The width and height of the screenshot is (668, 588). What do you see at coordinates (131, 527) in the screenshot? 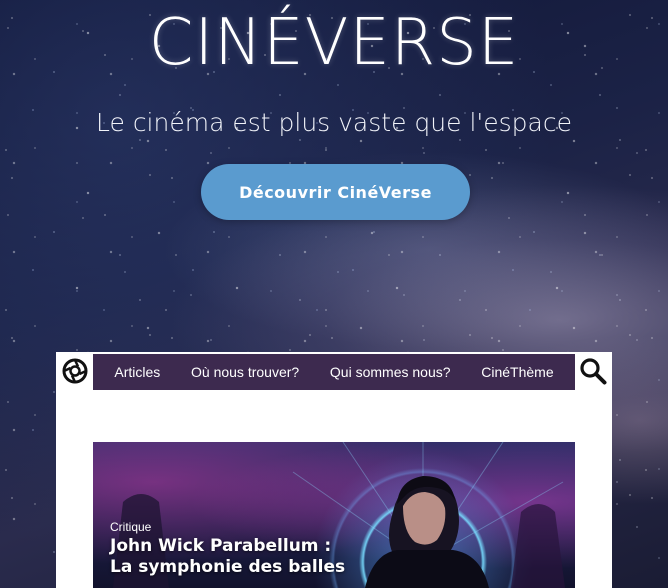
I see `article-category: Critique` at bounding box center [131, 527].